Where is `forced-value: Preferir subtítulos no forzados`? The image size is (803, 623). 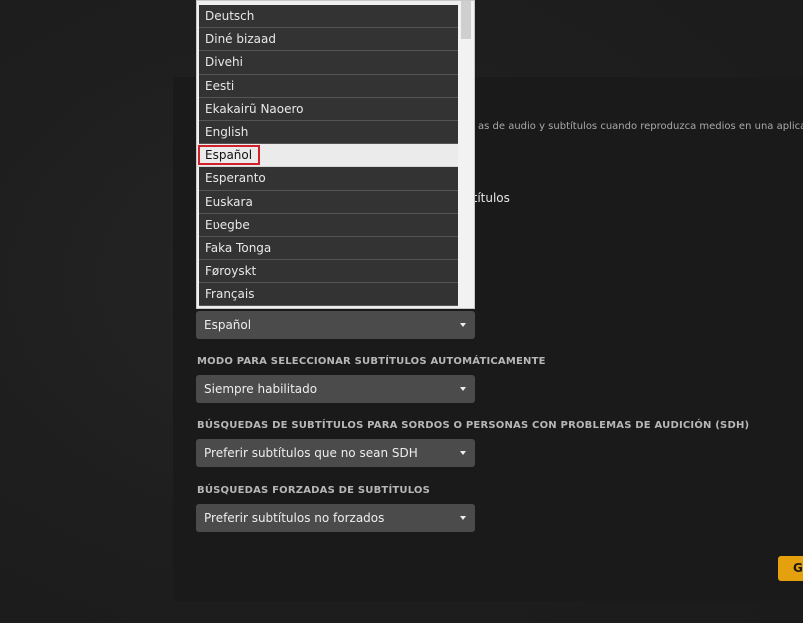 forced-value: Preferir subtítulos no forzados is located at coordinates (294, 518).